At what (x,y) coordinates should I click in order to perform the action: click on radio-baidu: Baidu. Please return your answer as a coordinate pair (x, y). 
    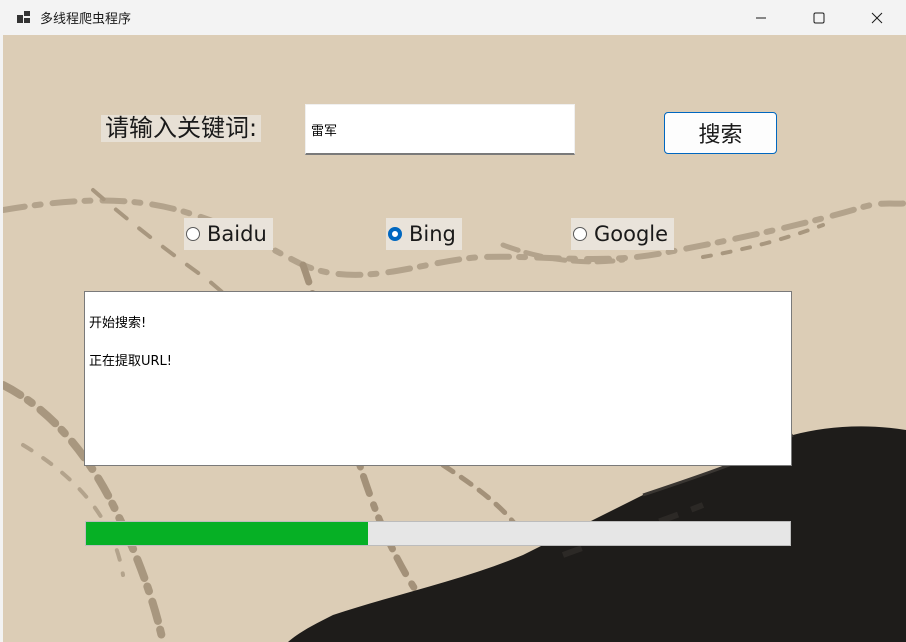
    Looking at the image, I should click on (228, 234).